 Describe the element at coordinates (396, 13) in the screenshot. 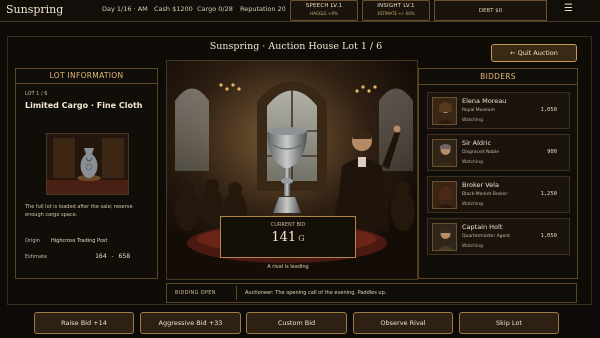

I see `insight-skill-sub: ESTIMATE +/- 60%` at that location.